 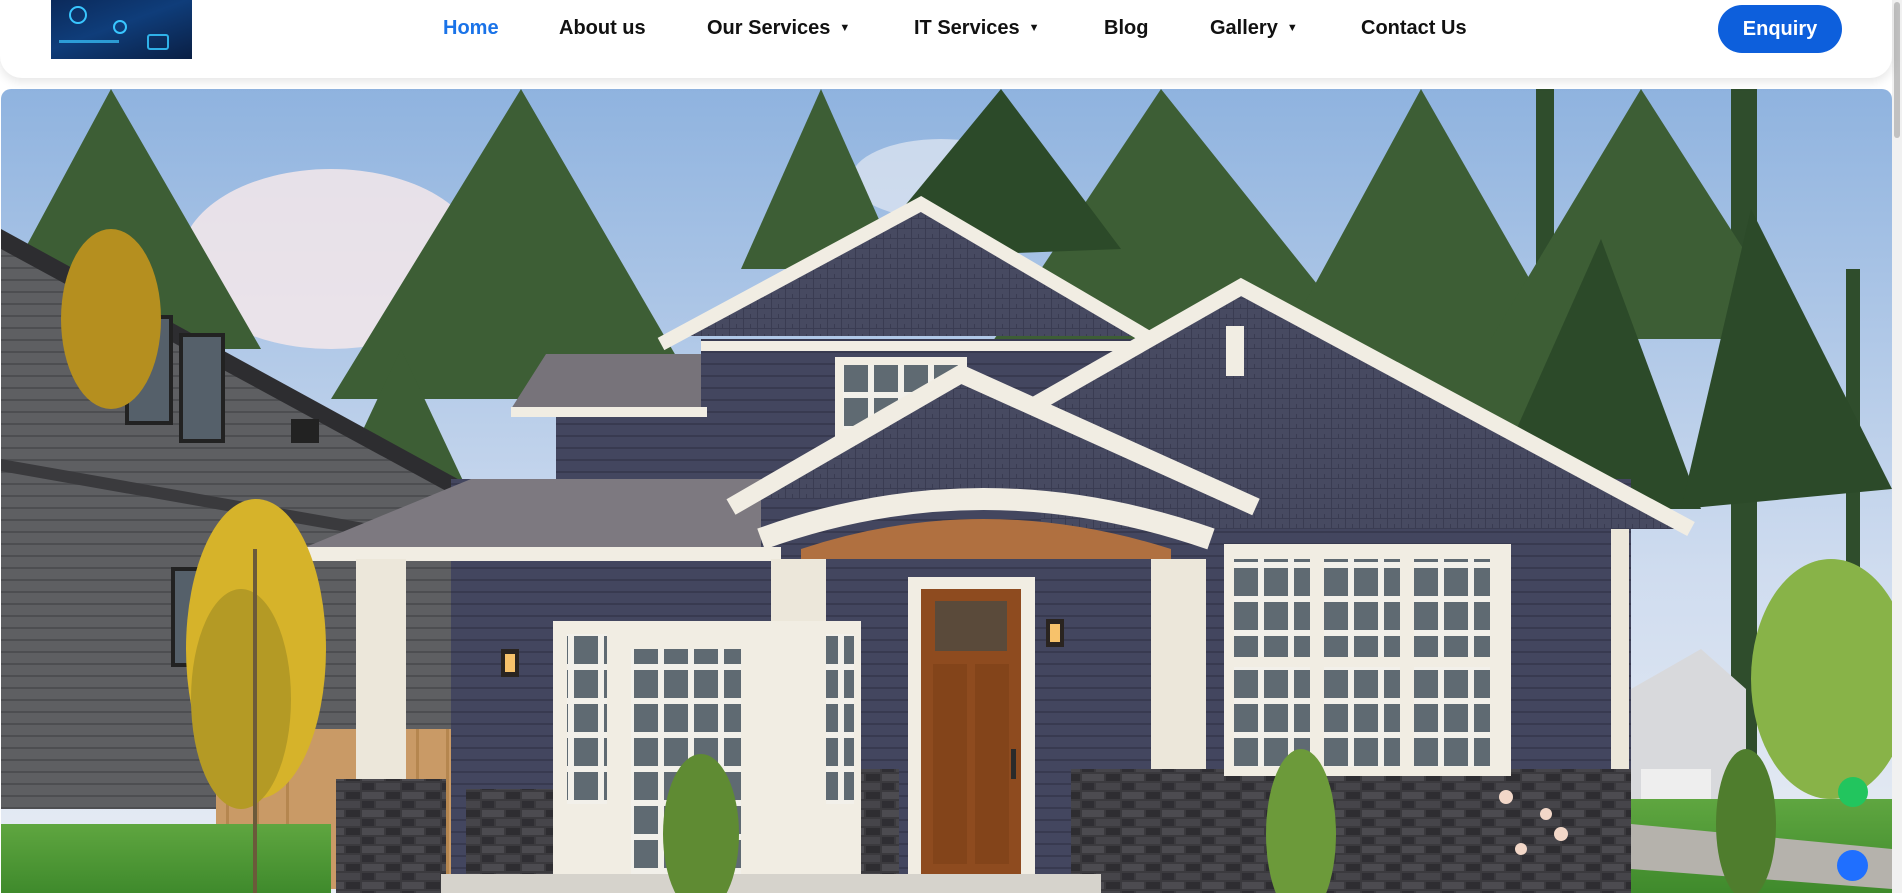 I want to click on nav-it-services: IT Services ▼, so click(x=977, y=28).